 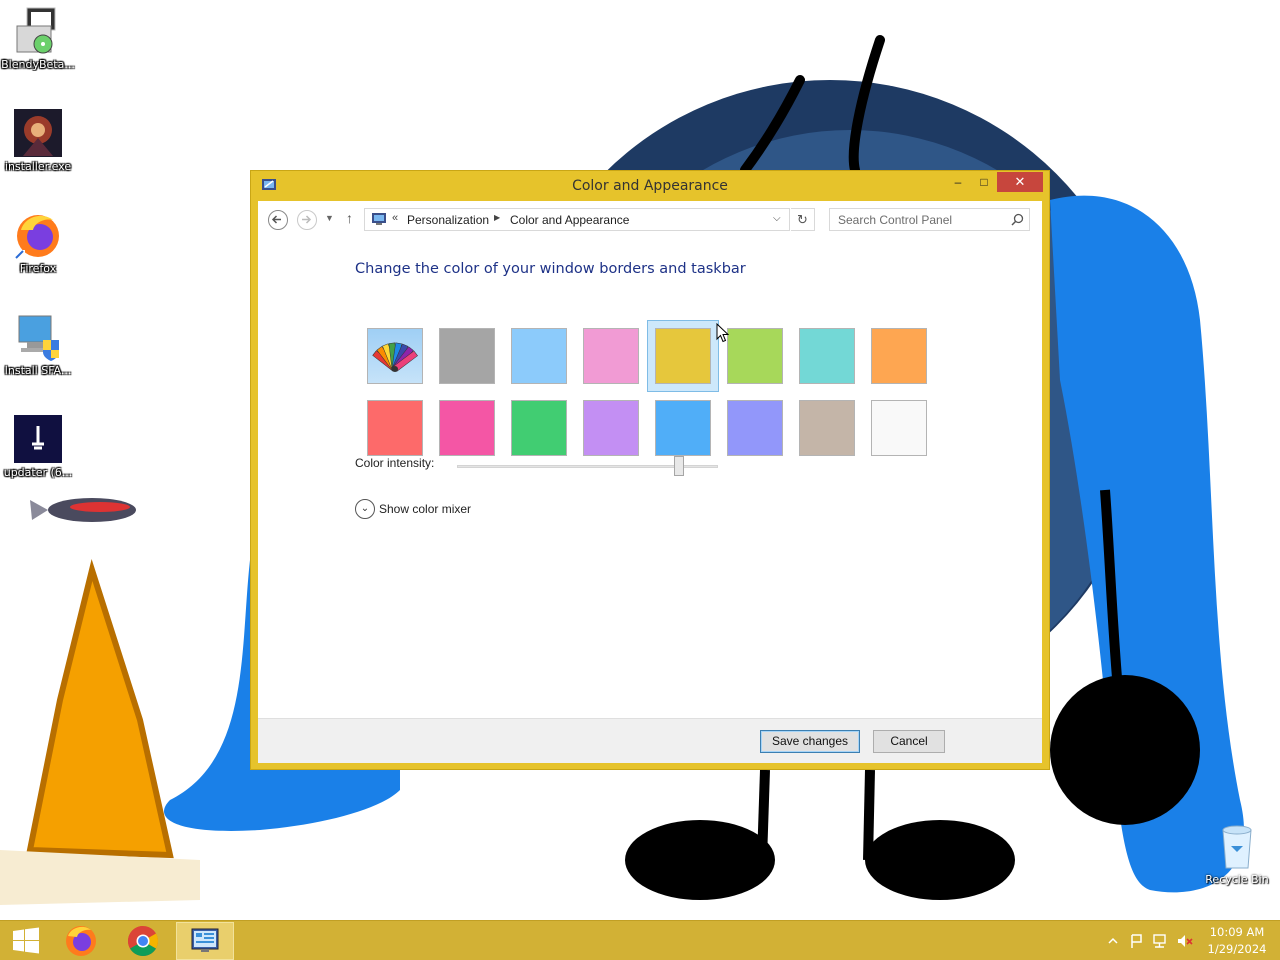 I want to click on breadcrumb-color-and-appearance: Color and Appearance, so click(x=569, y=220).